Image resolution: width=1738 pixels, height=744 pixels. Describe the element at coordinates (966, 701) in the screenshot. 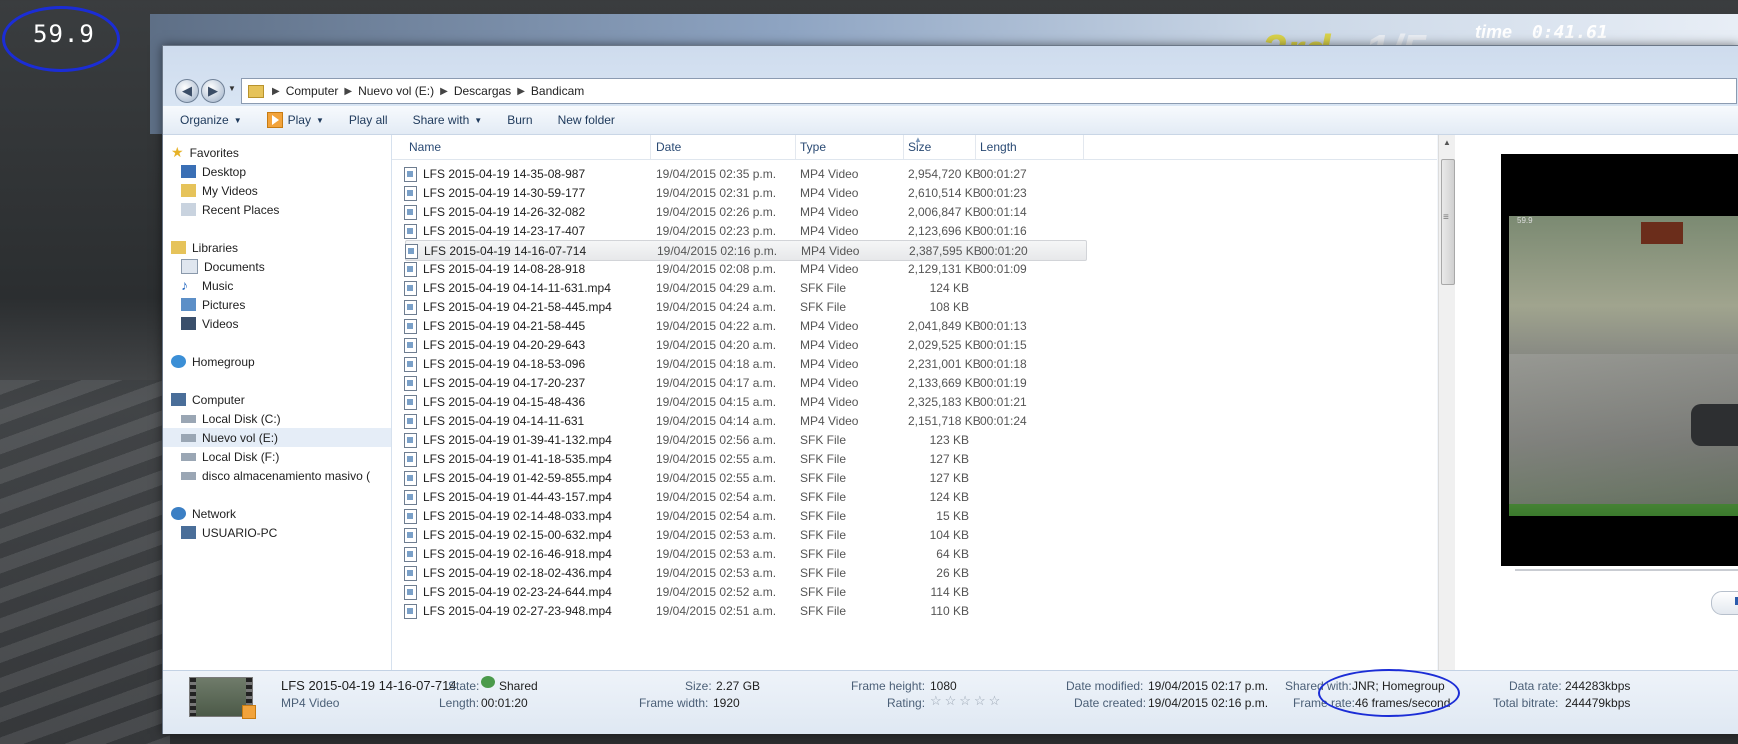

I see `rating-stars: ☆☆☆☆☆` at that location.